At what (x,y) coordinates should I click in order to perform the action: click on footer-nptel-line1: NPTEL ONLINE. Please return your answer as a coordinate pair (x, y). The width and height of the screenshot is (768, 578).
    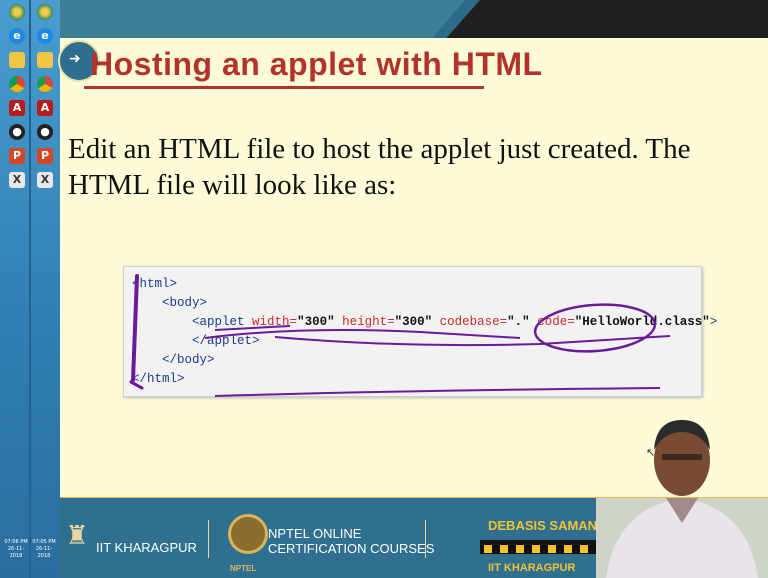
    Looking at the image, I should click on (315, 533).